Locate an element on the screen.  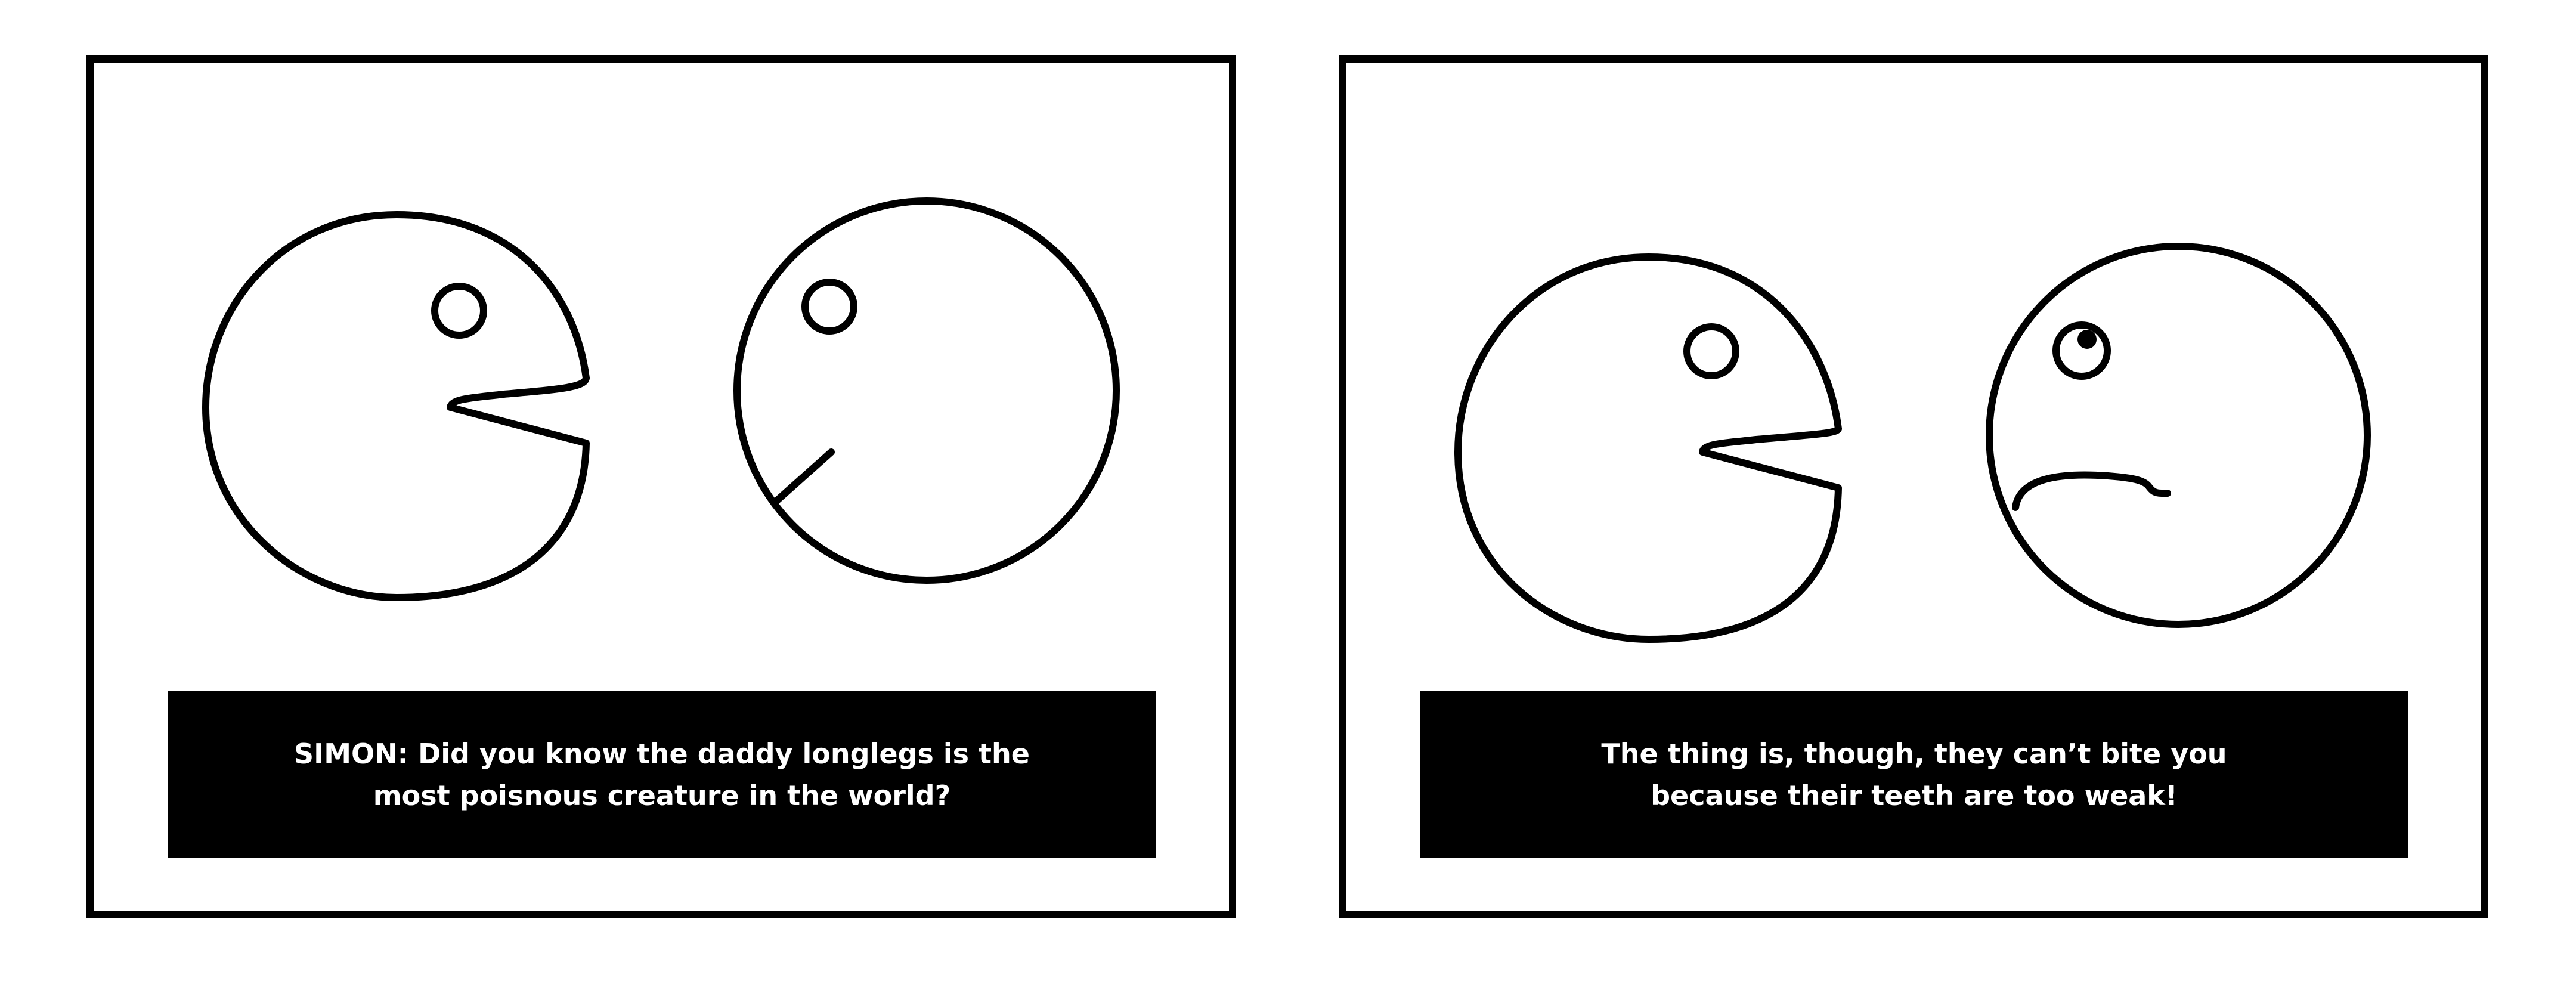
listener-eye is located at coordinates (829, 307).